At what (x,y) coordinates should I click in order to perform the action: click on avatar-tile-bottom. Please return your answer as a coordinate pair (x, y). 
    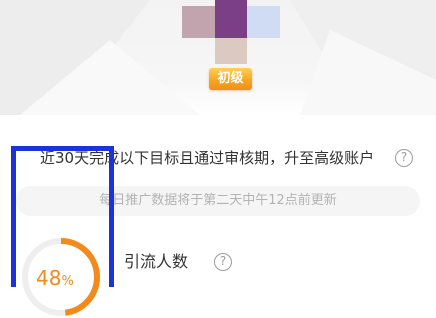
    Looking at the image, I should click on (231, 51).